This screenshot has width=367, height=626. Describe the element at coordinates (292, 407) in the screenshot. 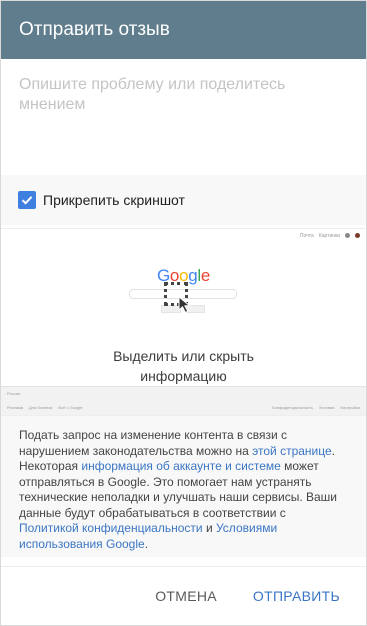

I see `preview-footer-link: Конфиденциальность` at that location.